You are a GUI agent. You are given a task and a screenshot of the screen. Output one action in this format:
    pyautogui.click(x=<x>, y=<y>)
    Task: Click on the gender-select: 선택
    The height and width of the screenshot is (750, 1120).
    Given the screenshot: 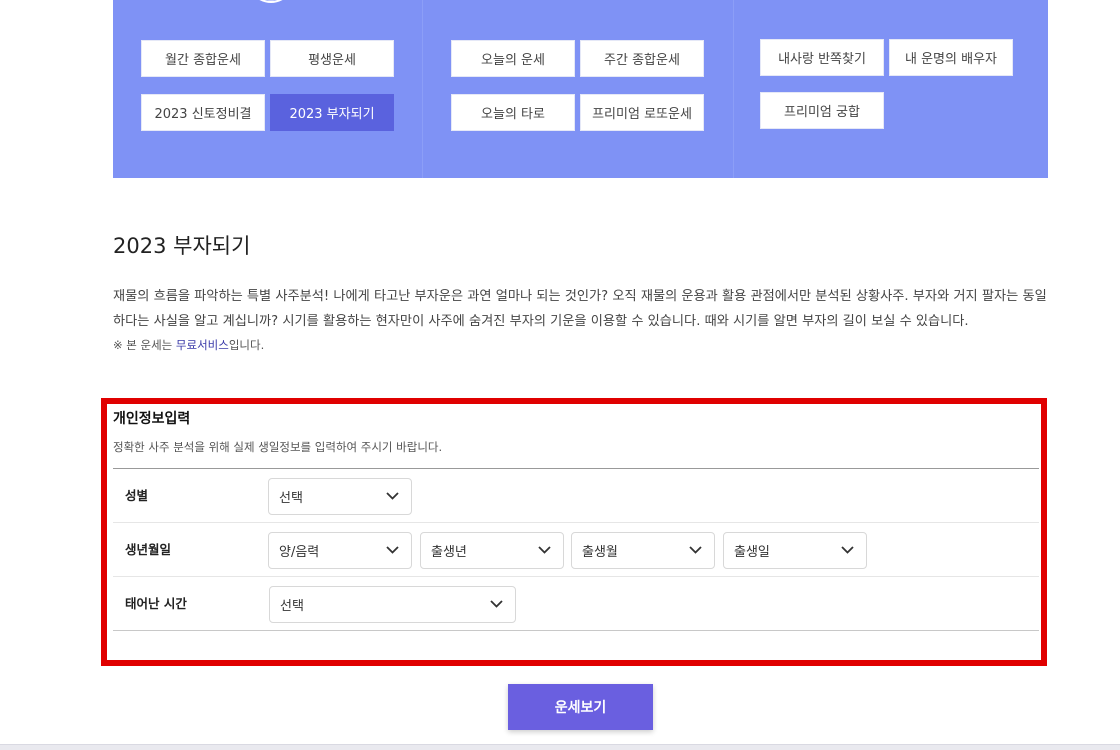 What is the action you would take?
    pyautogui.click(x=340, y=496)
    